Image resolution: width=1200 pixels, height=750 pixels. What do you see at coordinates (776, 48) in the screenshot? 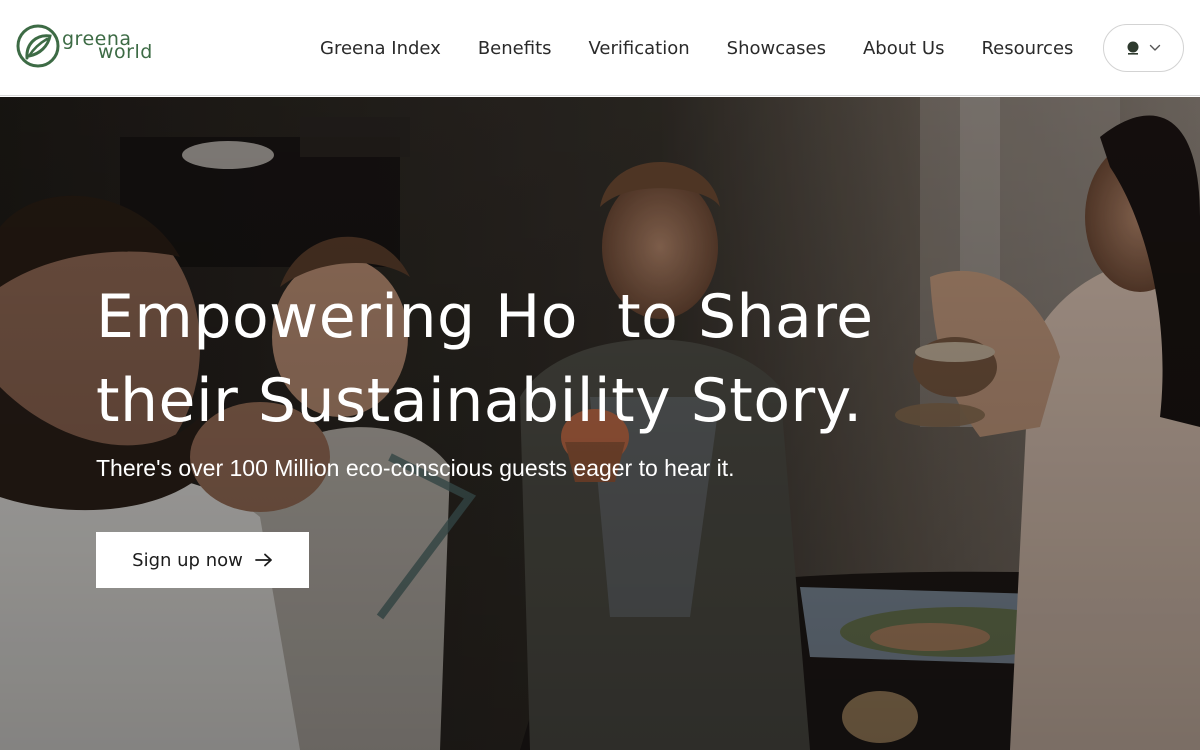
I see `nav-item-showcases: Showcases` at bounding box center [776, 48].